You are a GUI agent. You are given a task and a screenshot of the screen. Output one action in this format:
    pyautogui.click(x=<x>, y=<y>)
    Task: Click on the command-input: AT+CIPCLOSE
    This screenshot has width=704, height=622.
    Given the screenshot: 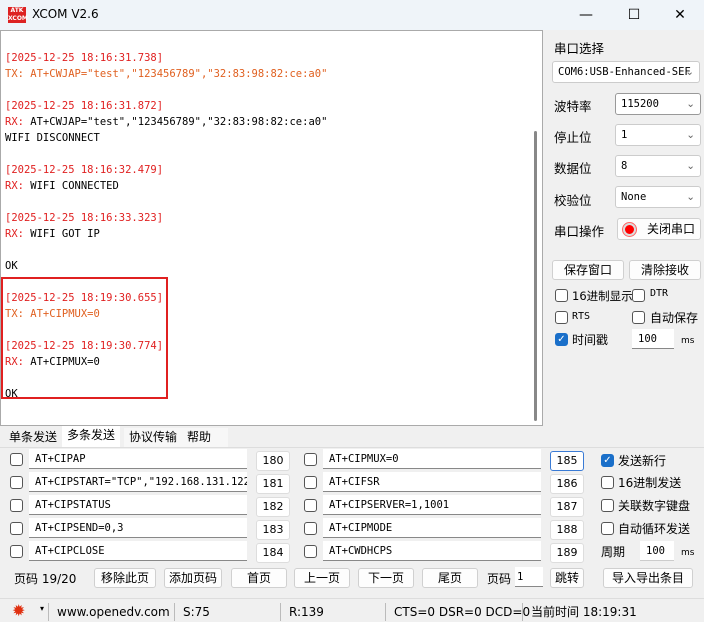 What is the action you would take?
    pyautogui.click(x=138, y=551)
    